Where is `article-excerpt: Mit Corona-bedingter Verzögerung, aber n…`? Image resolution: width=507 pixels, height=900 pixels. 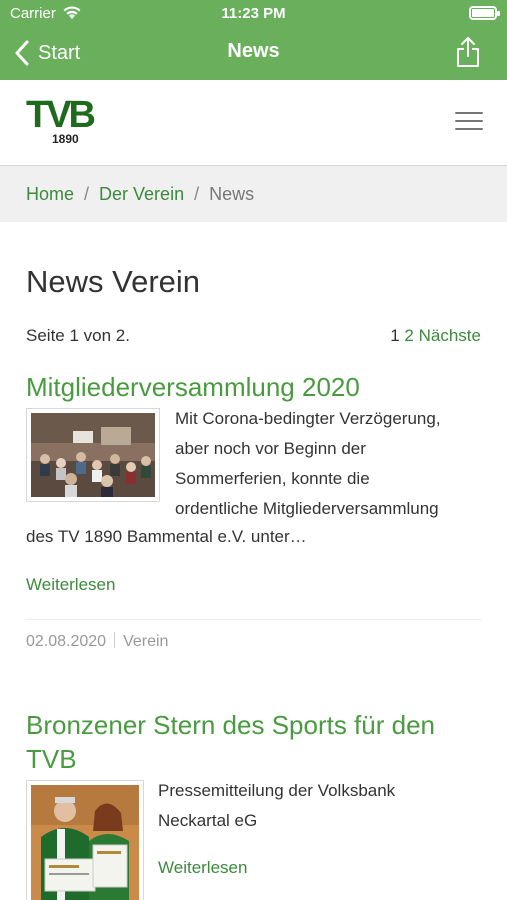
article-excerpt: Mit Corona-bedingter Verzögerung, aber n… is located at coordinates (330, 464).